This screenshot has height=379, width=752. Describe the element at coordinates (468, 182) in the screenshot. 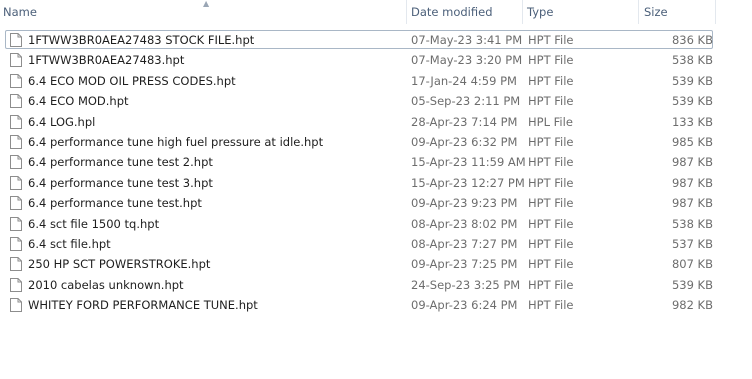

I see `file-date-modified: 15-Apr-23 12:27 PM` at that location.